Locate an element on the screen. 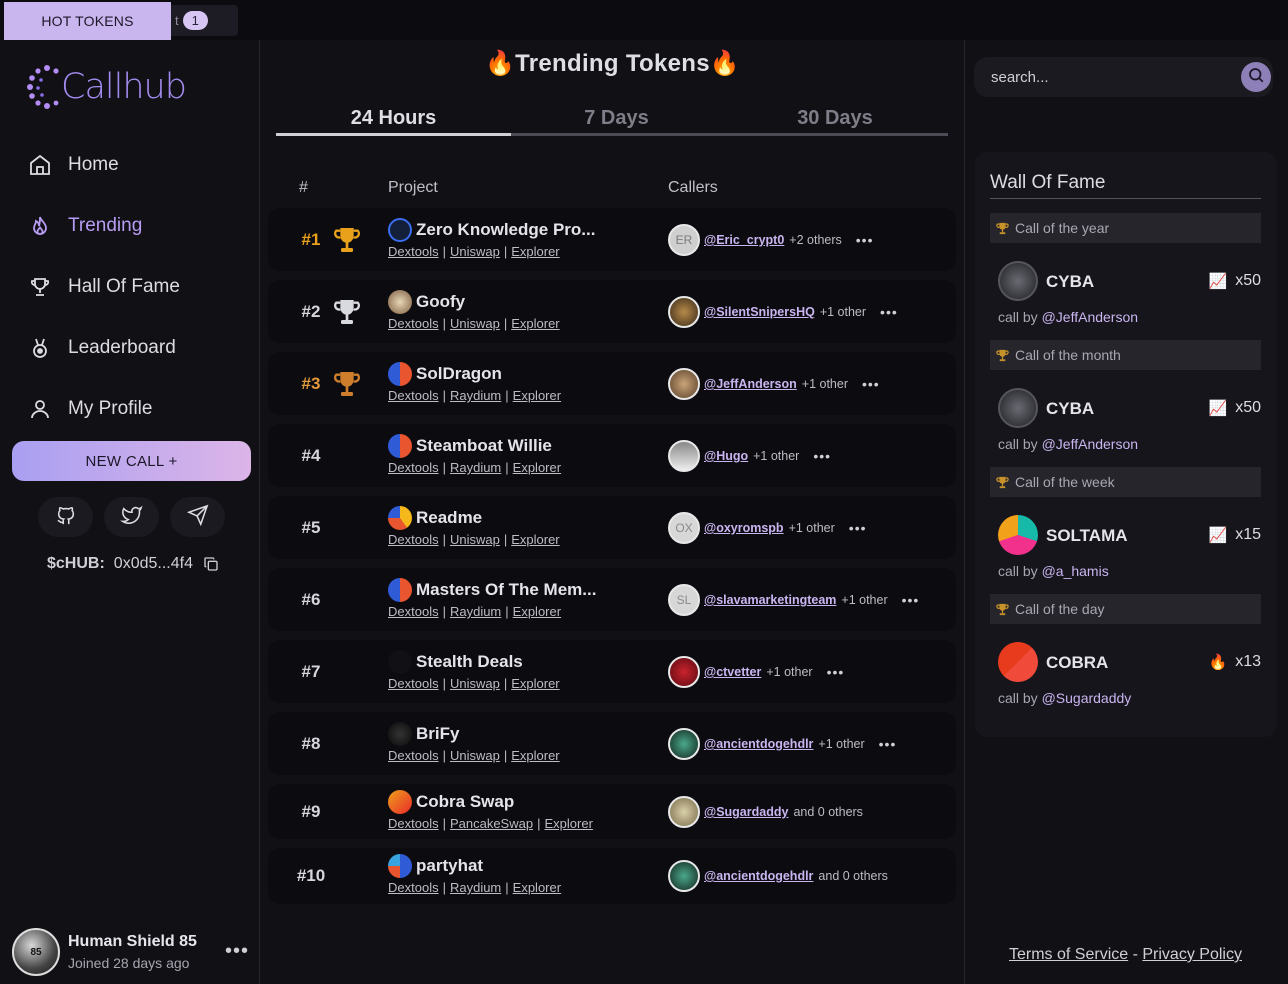 The height and width of the screenshot is (984, 1288). hot-token-ticker-item: t 1 is located at coordinates (204, 20).